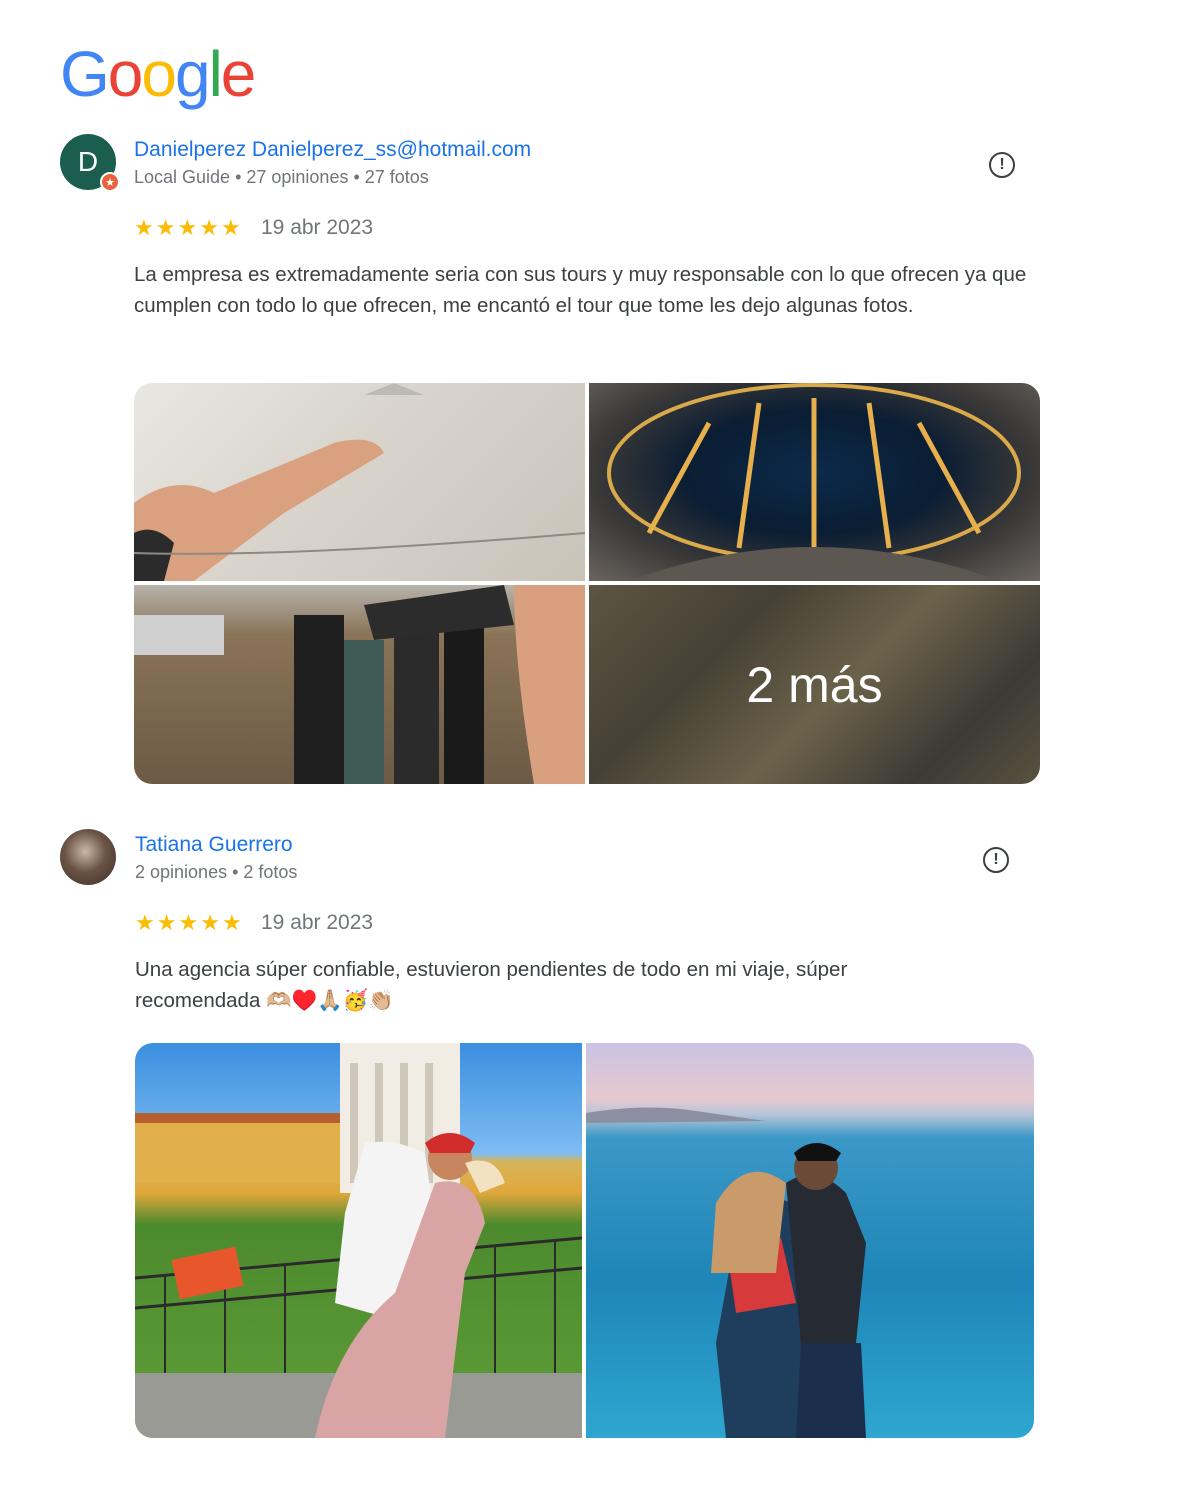  What do you see at coordinates (158, 74) in the screenshot?
I see `google-logo: Google` at bounding box center [158, 74].